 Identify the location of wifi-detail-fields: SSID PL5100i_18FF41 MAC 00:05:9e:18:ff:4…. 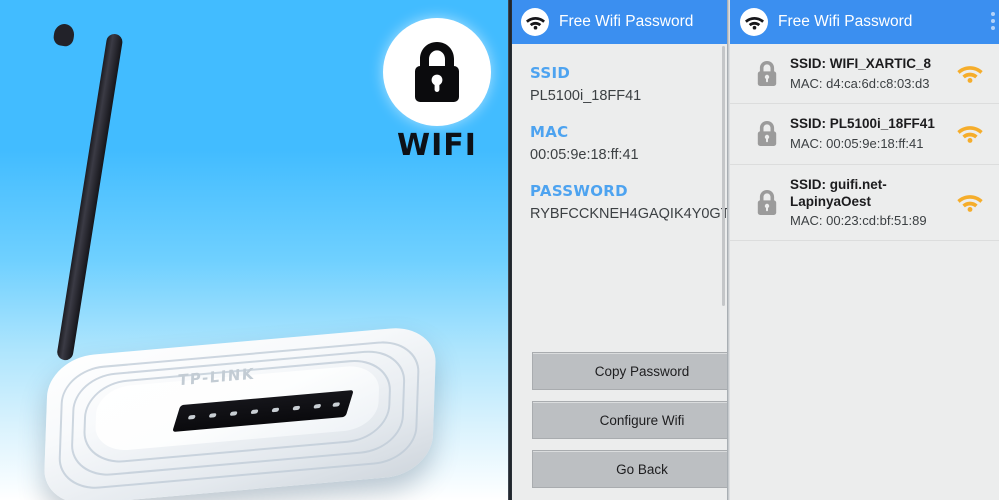
(619, 133).